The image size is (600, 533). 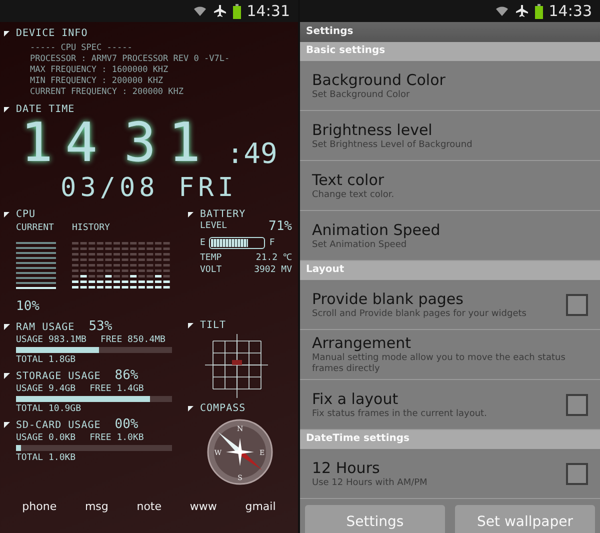 I want to click on section-title: TILT, so click(x=213, y=325).